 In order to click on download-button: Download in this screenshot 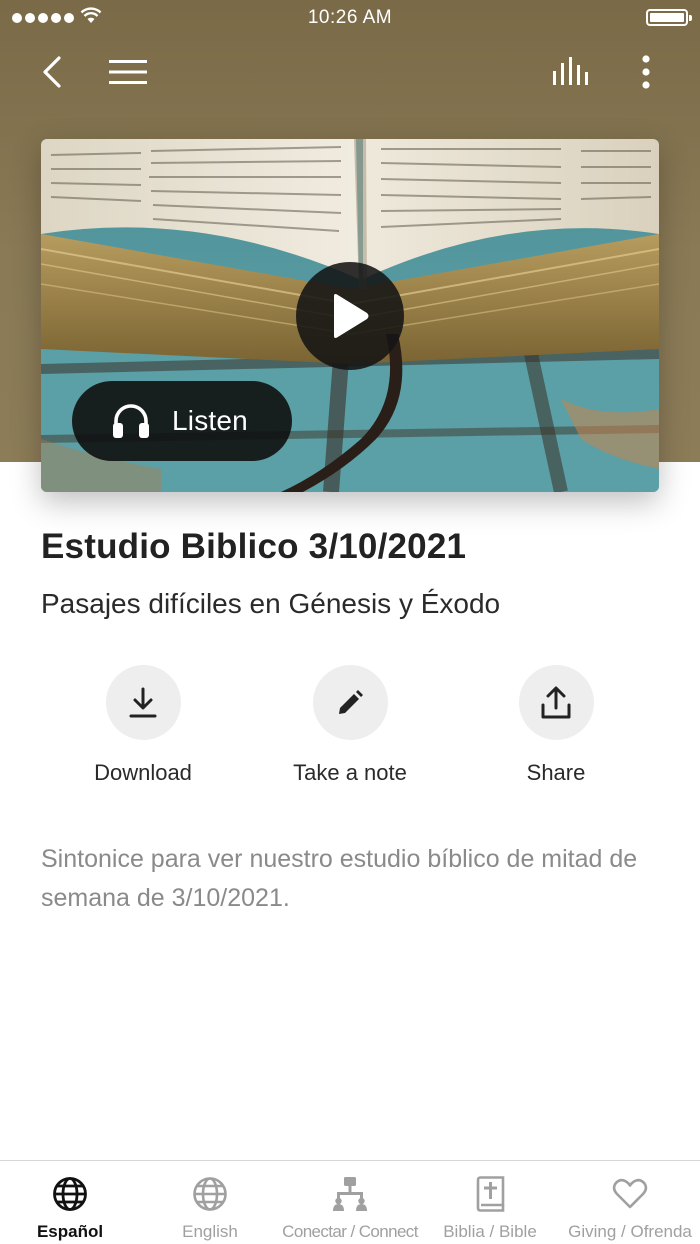, I will do `click(143, 725)`.